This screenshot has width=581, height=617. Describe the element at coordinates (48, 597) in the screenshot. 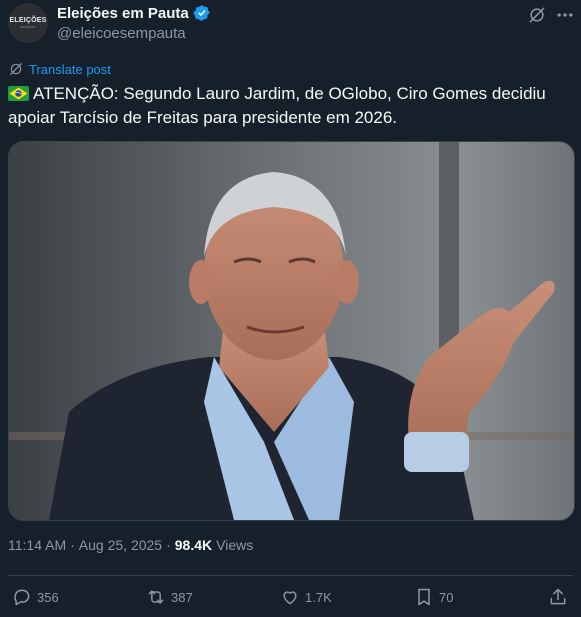

I see `reply-count: 356` at that location.